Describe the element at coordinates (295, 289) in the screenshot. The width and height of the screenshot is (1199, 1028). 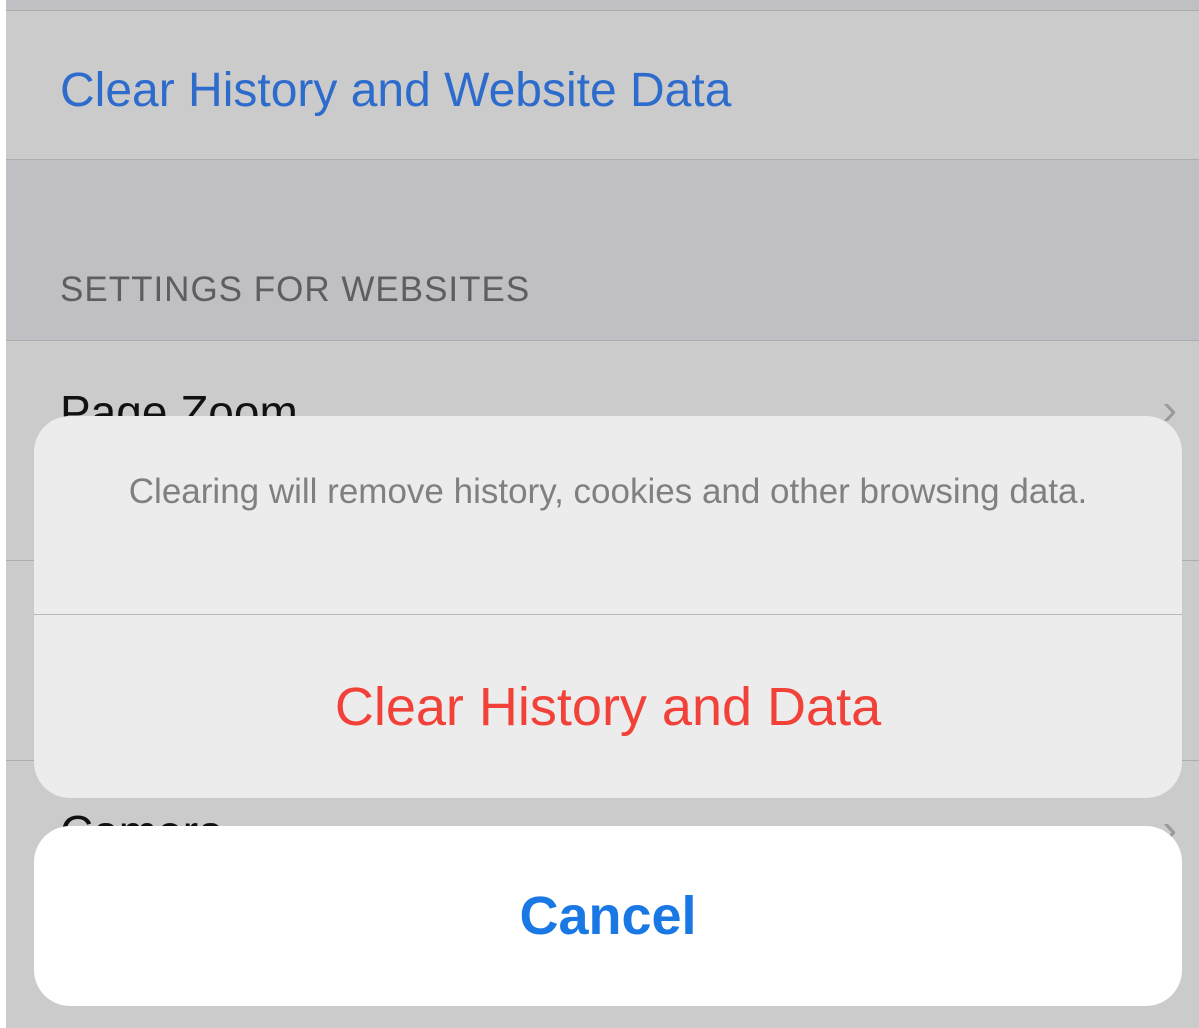
I see `section-header-settings-for-websites: SETTINGS FOR WEBSITES` at that location.